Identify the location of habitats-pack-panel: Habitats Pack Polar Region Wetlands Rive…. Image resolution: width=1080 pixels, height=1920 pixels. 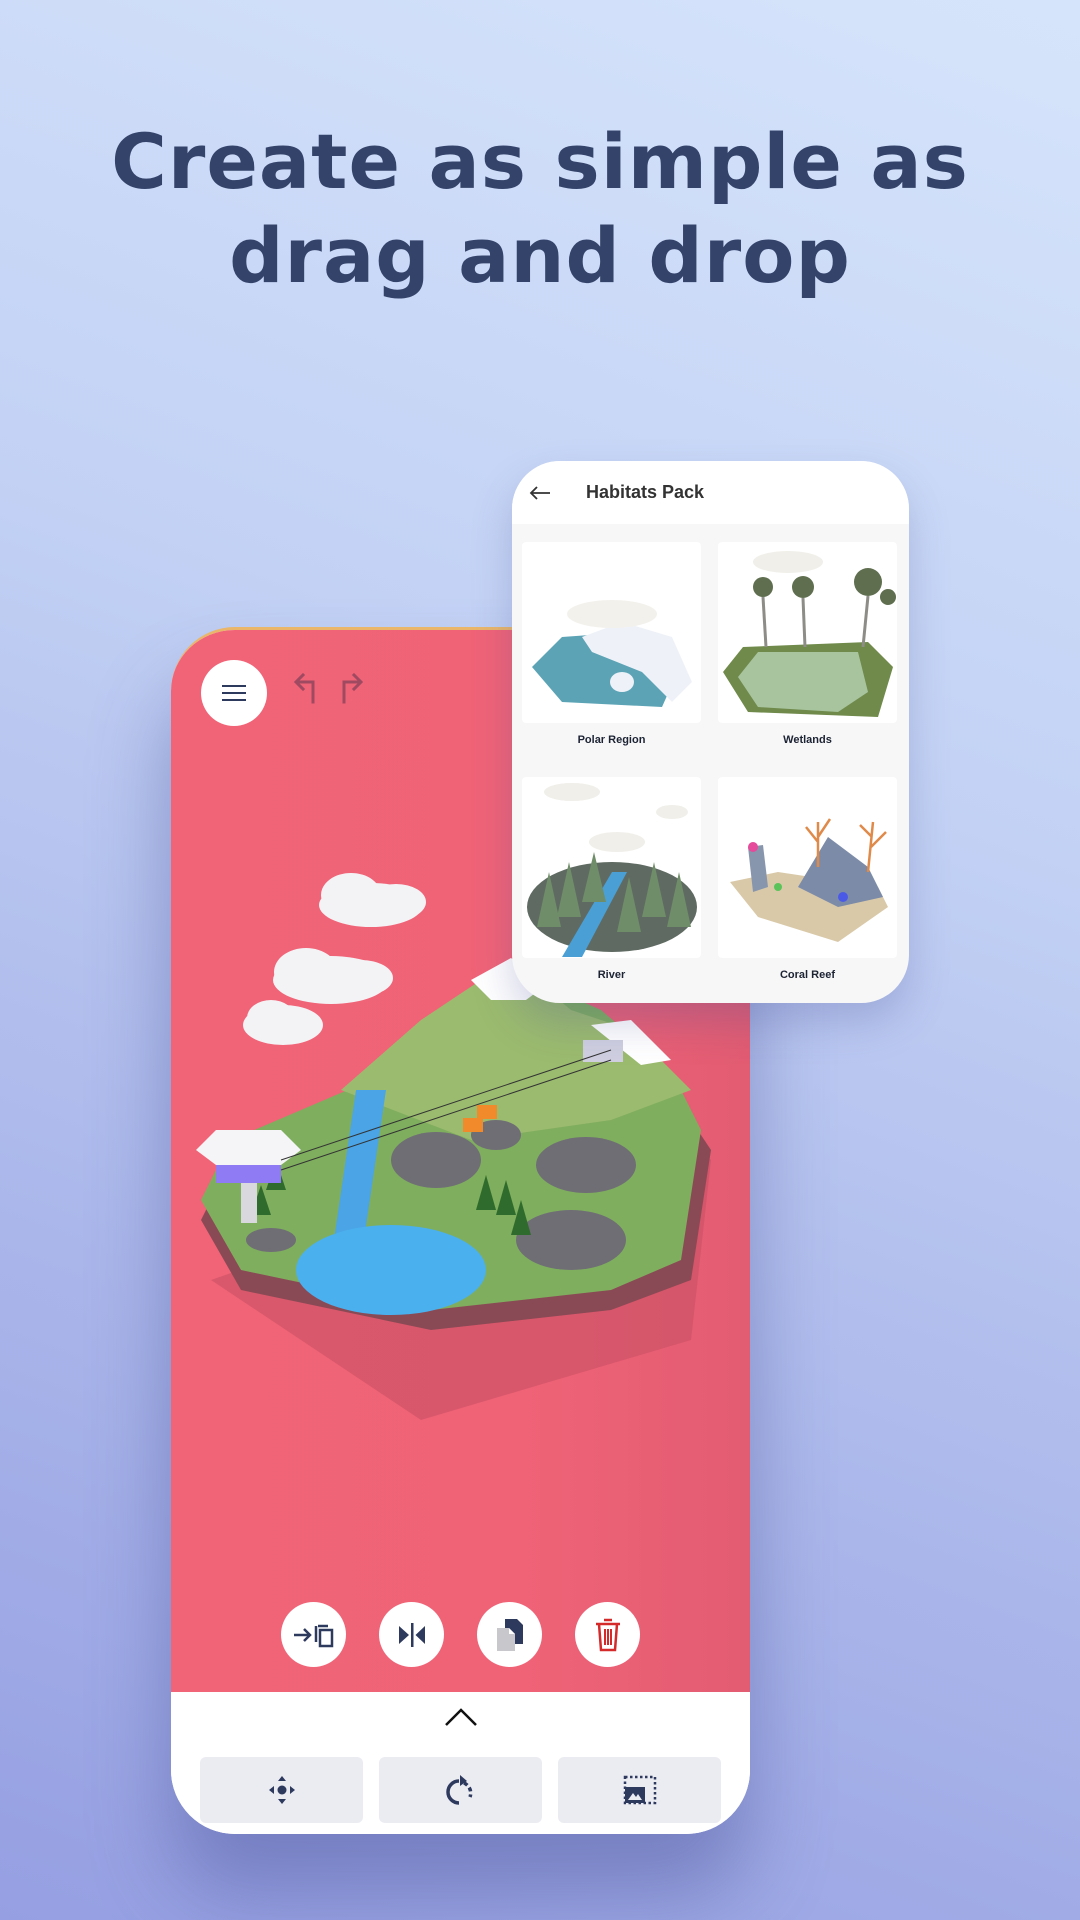
(710, 732).